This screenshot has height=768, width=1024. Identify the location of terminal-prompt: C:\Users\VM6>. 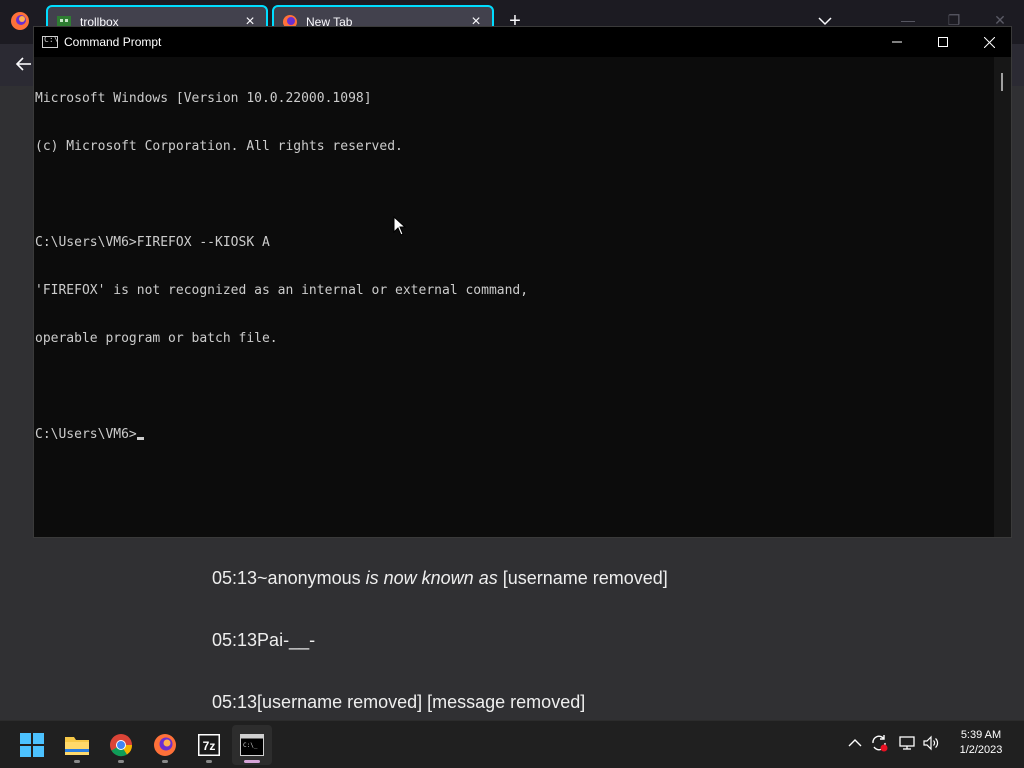
(86, 434).